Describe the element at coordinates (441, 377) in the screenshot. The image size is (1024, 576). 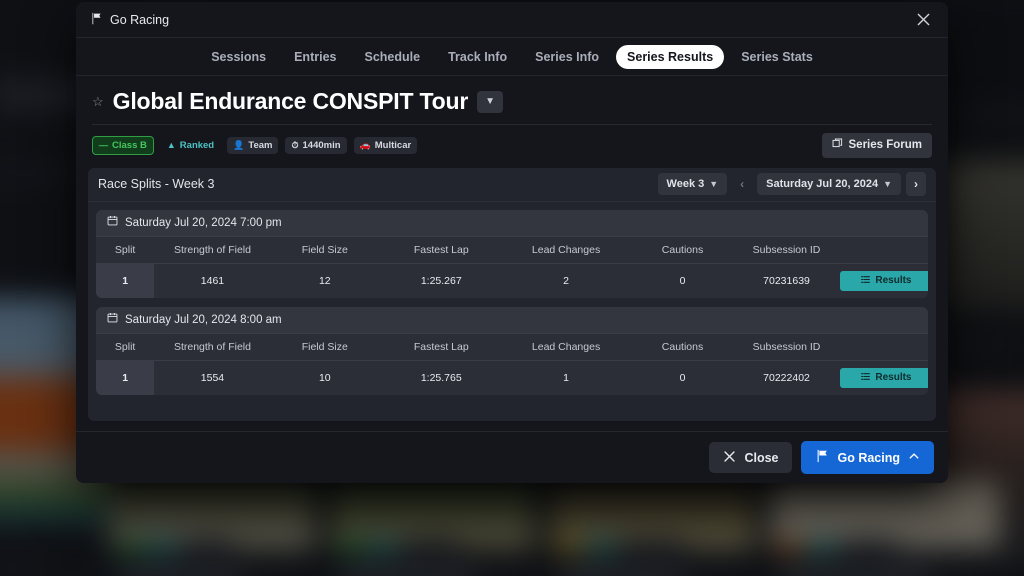
I see `cell-fastest-lap: 1:25.765` at that location.